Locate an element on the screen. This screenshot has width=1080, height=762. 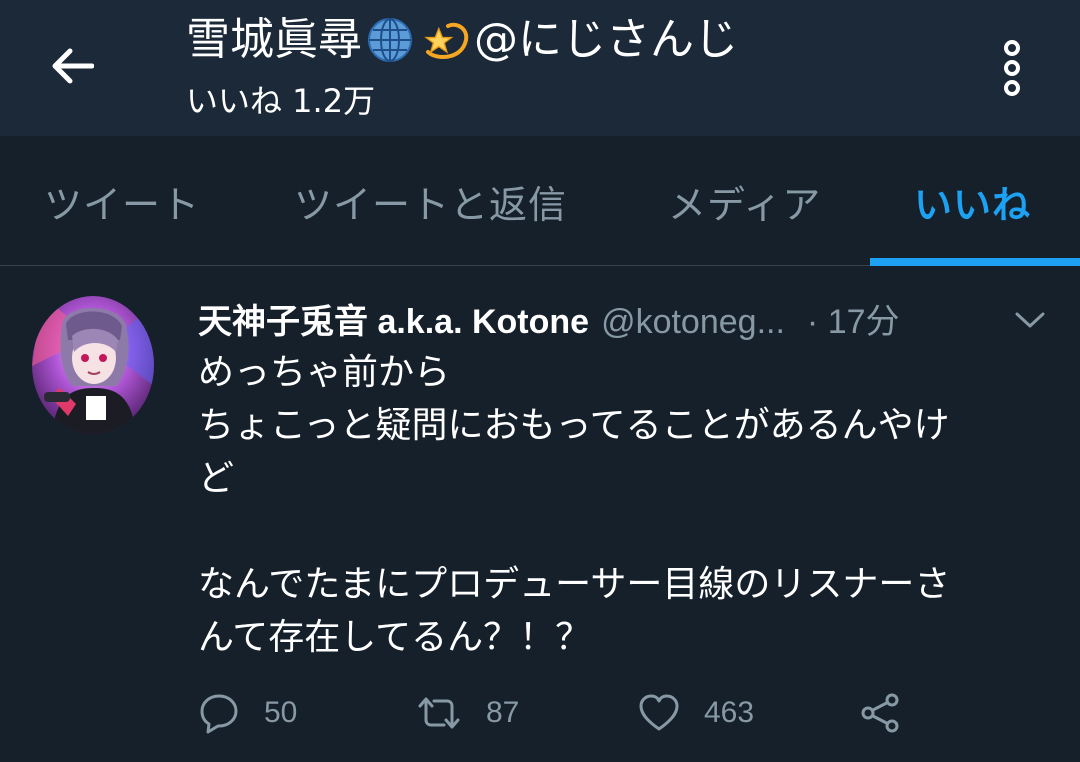
tweet-actions: 50 87 463 is located at coordinates (578, 713).